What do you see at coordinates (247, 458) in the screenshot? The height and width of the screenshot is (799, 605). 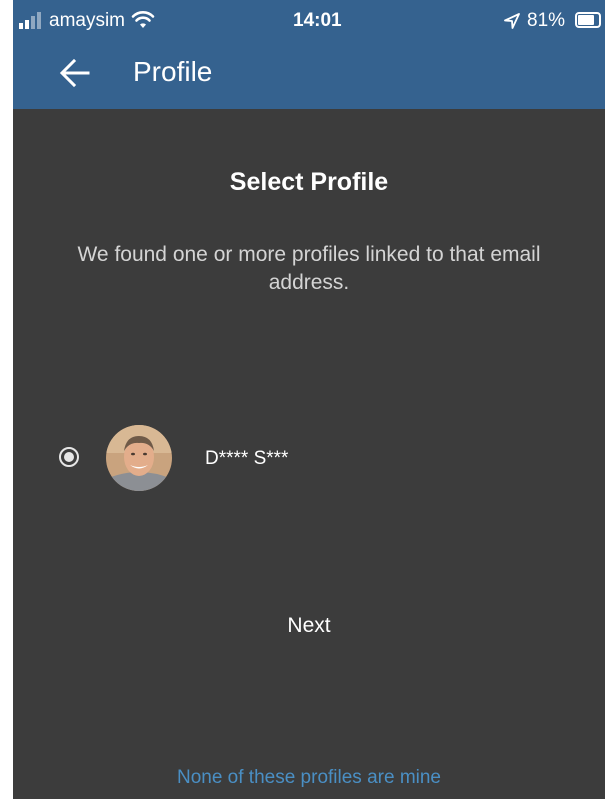 I see `profile-name: D**** S***` at bounding box center [247, 458].